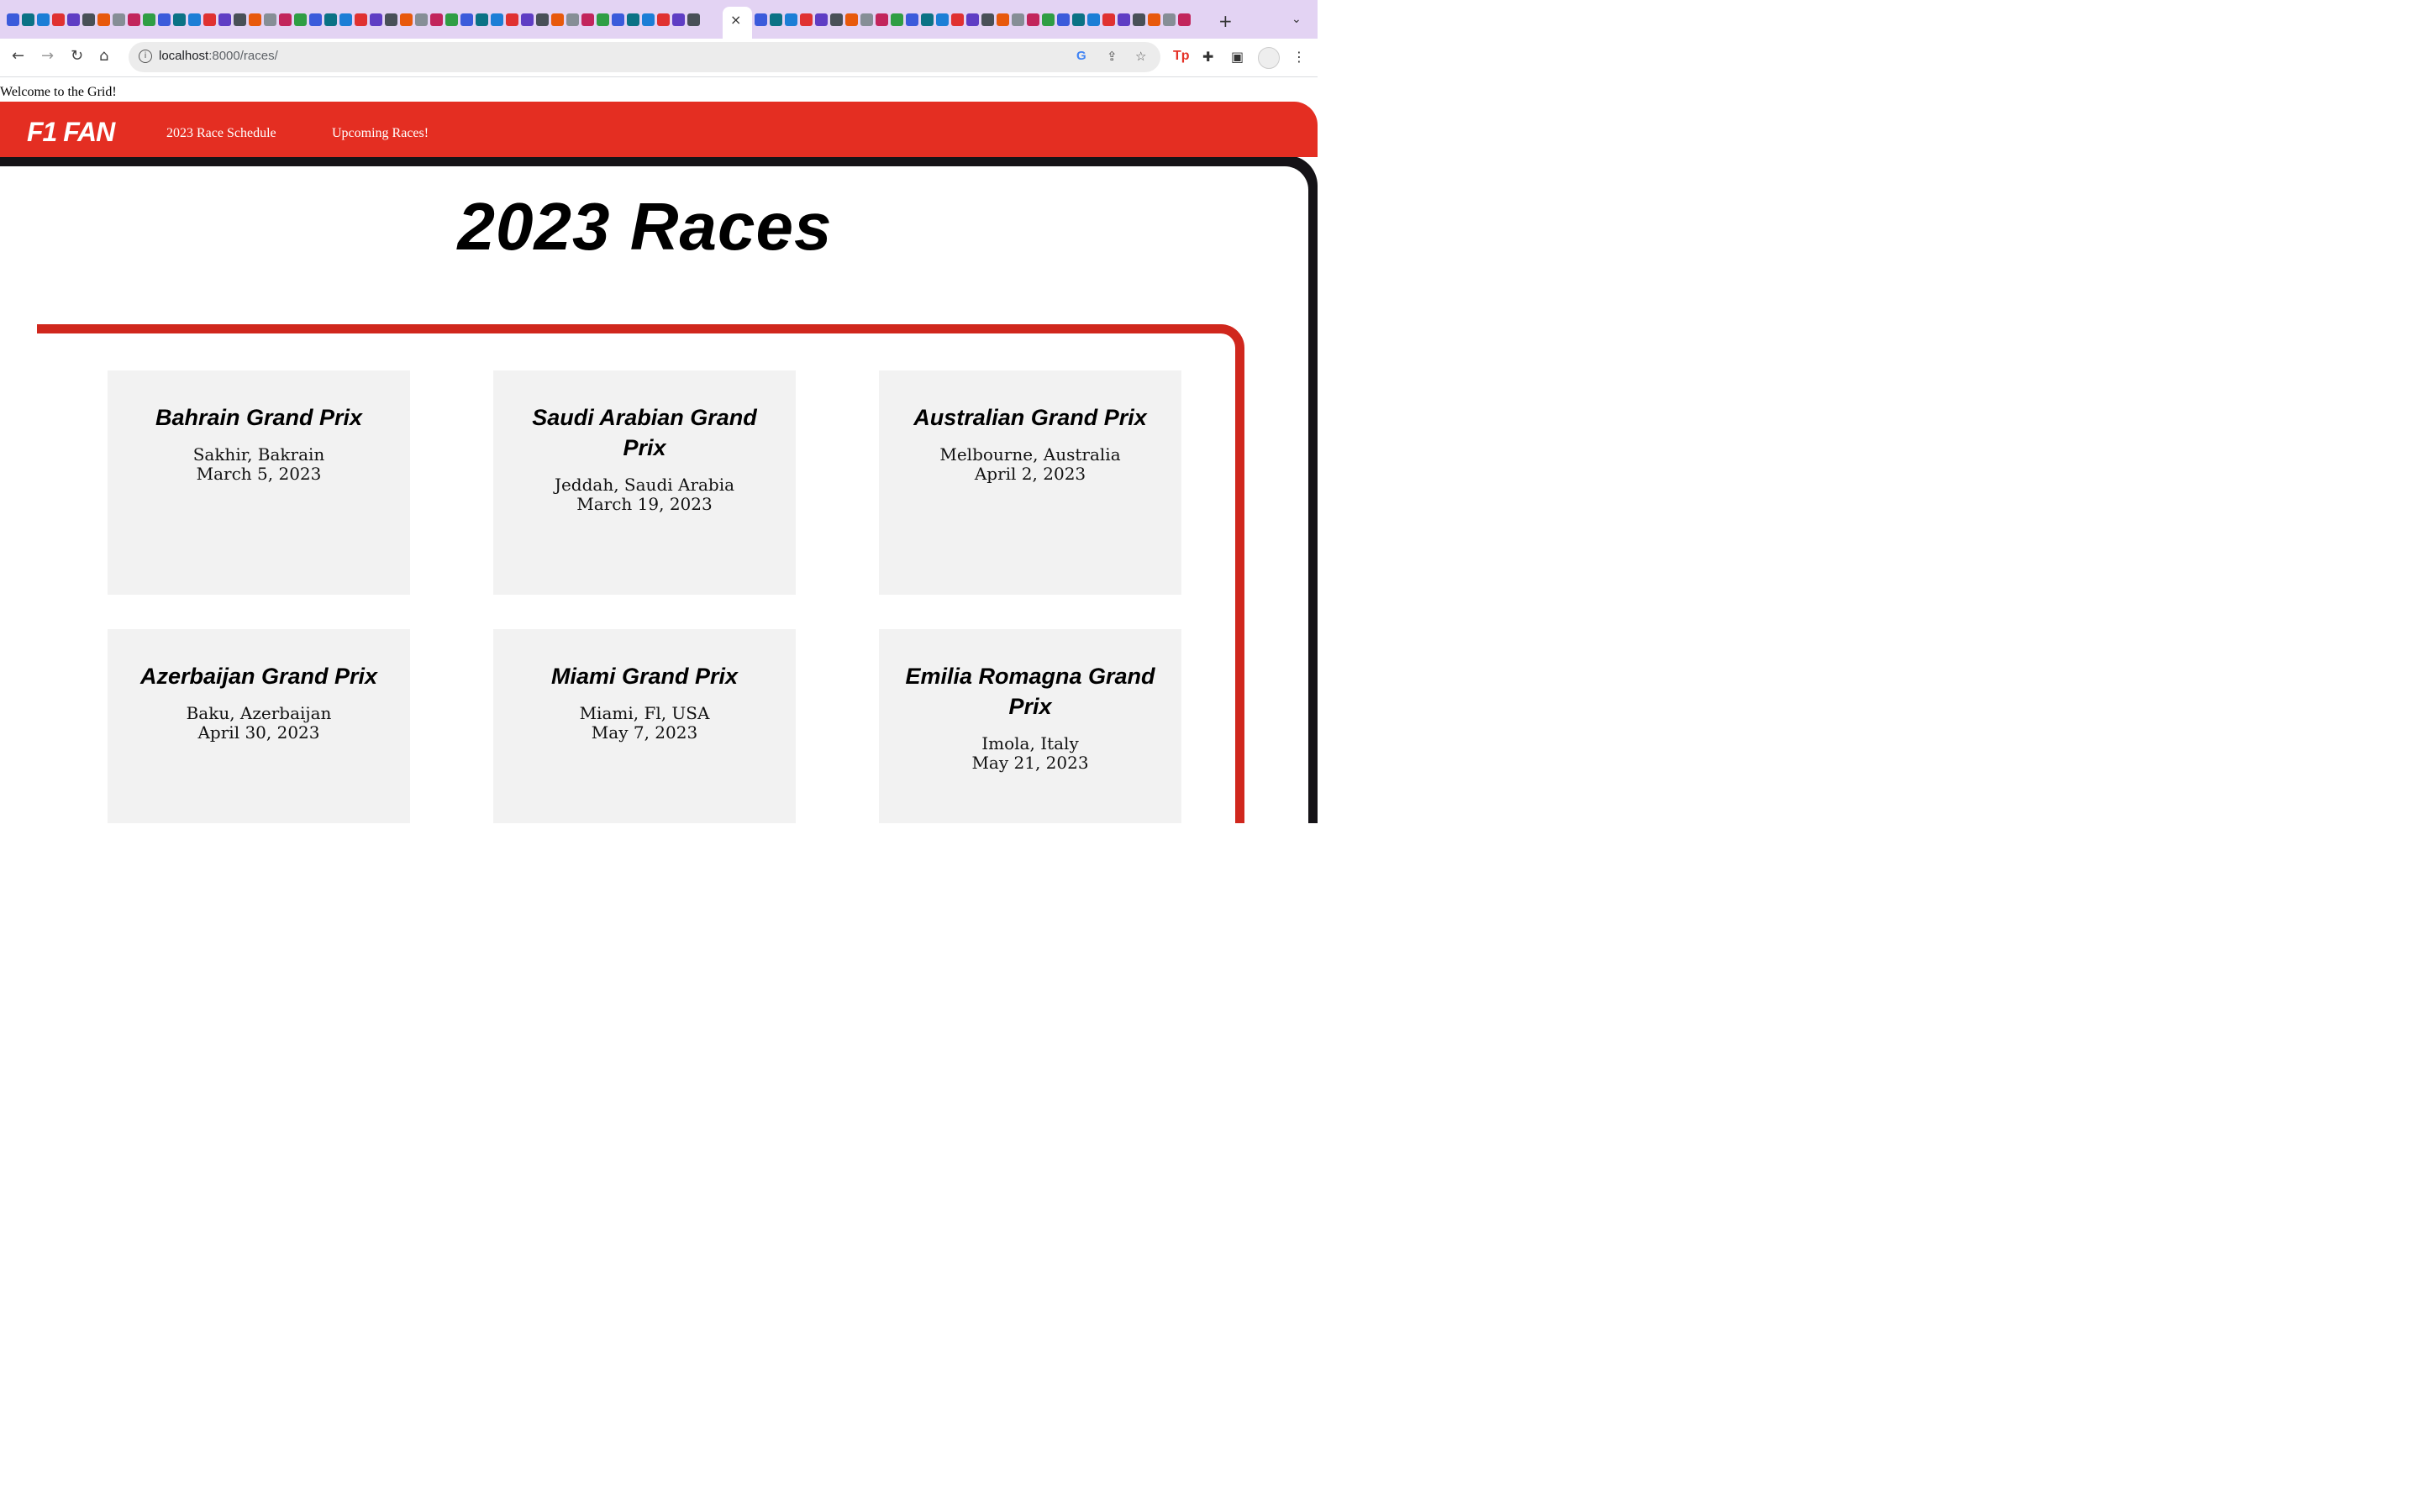 This screenshot has height=1512, width=2420. I want to click on back-arrow-icon: ←, so click(18, 56).